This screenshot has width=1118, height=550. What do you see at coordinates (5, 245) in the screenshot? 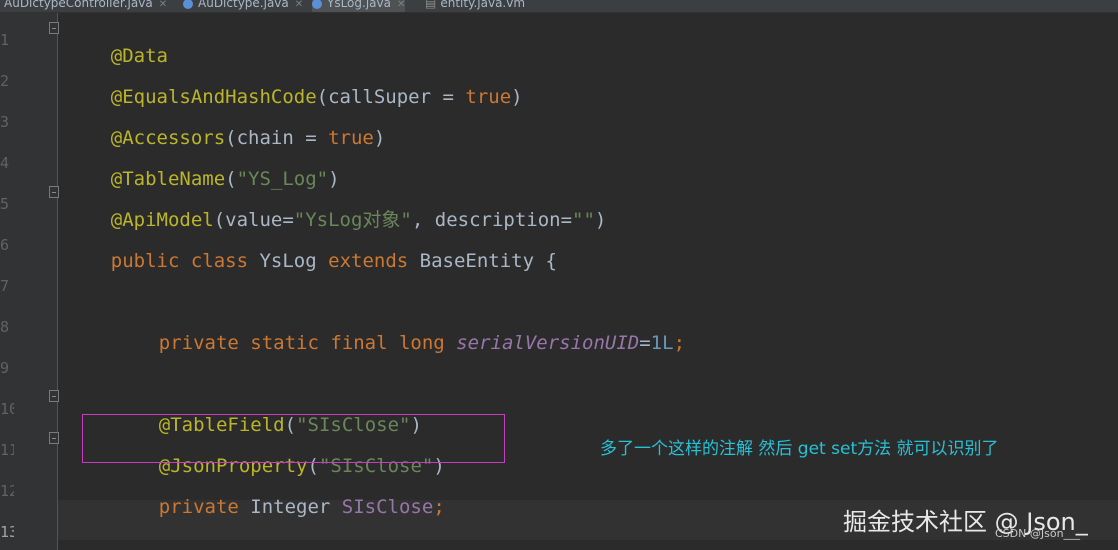
I see `line-number: 6` at bounding box center [5, 245].